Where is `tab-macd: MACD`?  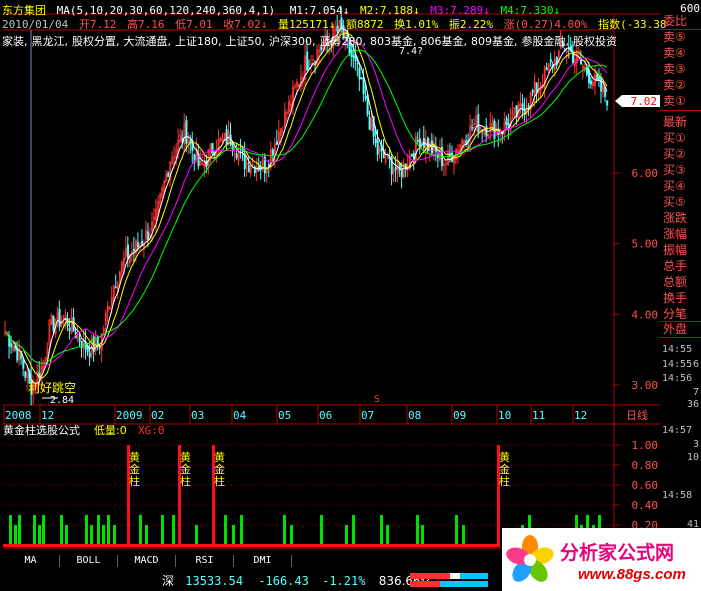 tab-macd: MACD is located at coordinates (147, 561).